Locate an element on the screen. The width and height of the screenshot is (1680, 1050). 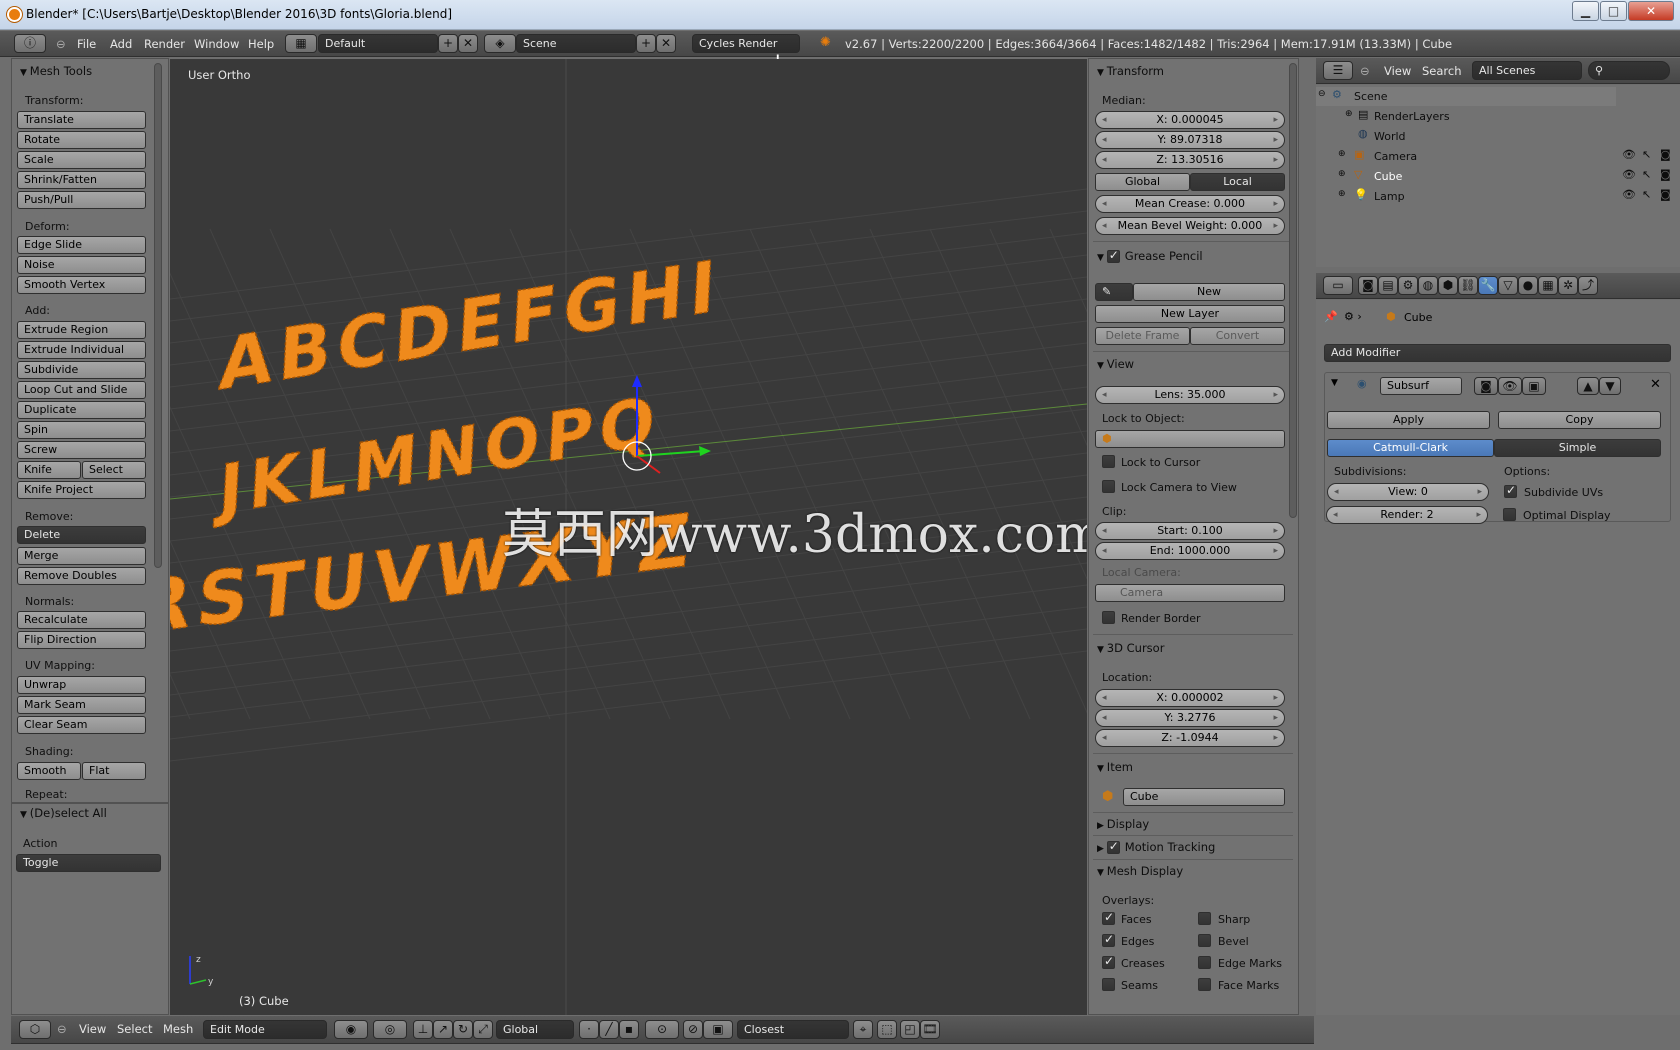
particles-tab-icon: ✲ is located at coordinates (1568, 285).